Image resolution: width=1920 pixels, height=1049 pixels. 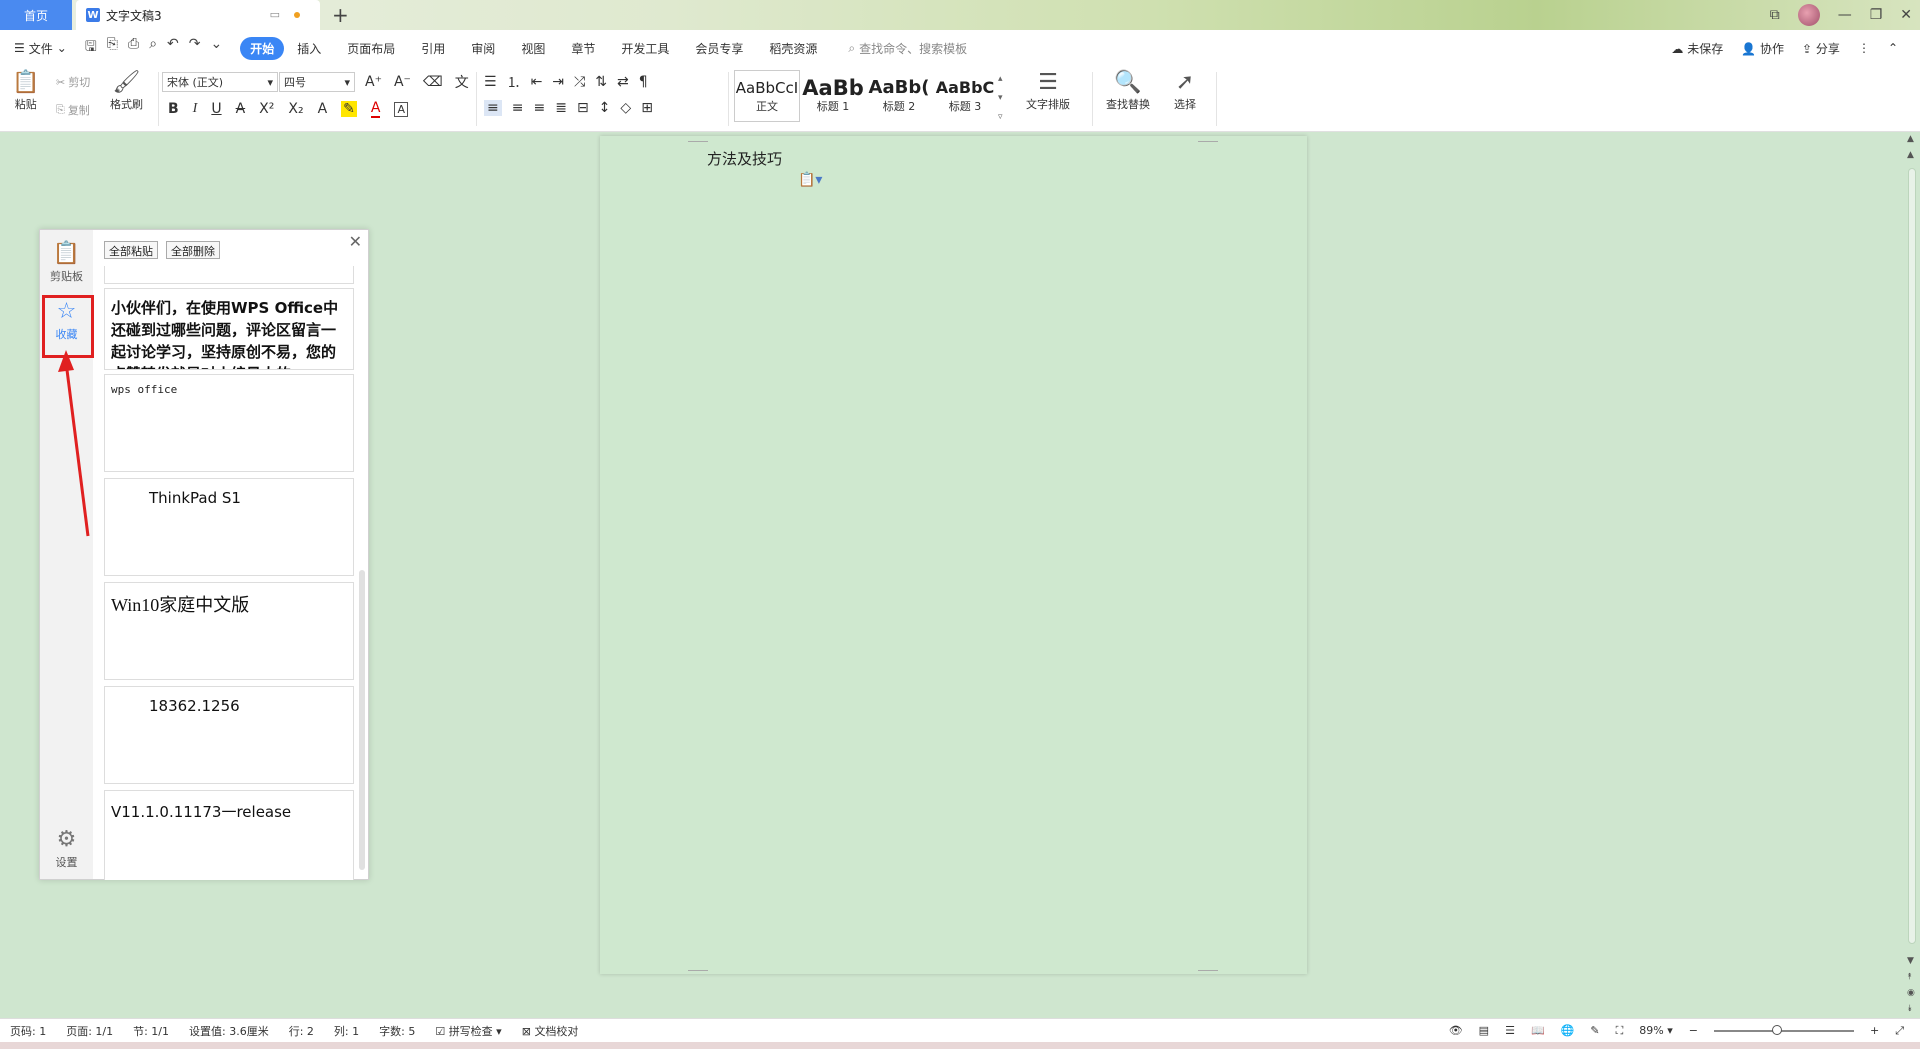 I want to click on style-normal: AaBbCcI 正文, so click(x=767, y=96).